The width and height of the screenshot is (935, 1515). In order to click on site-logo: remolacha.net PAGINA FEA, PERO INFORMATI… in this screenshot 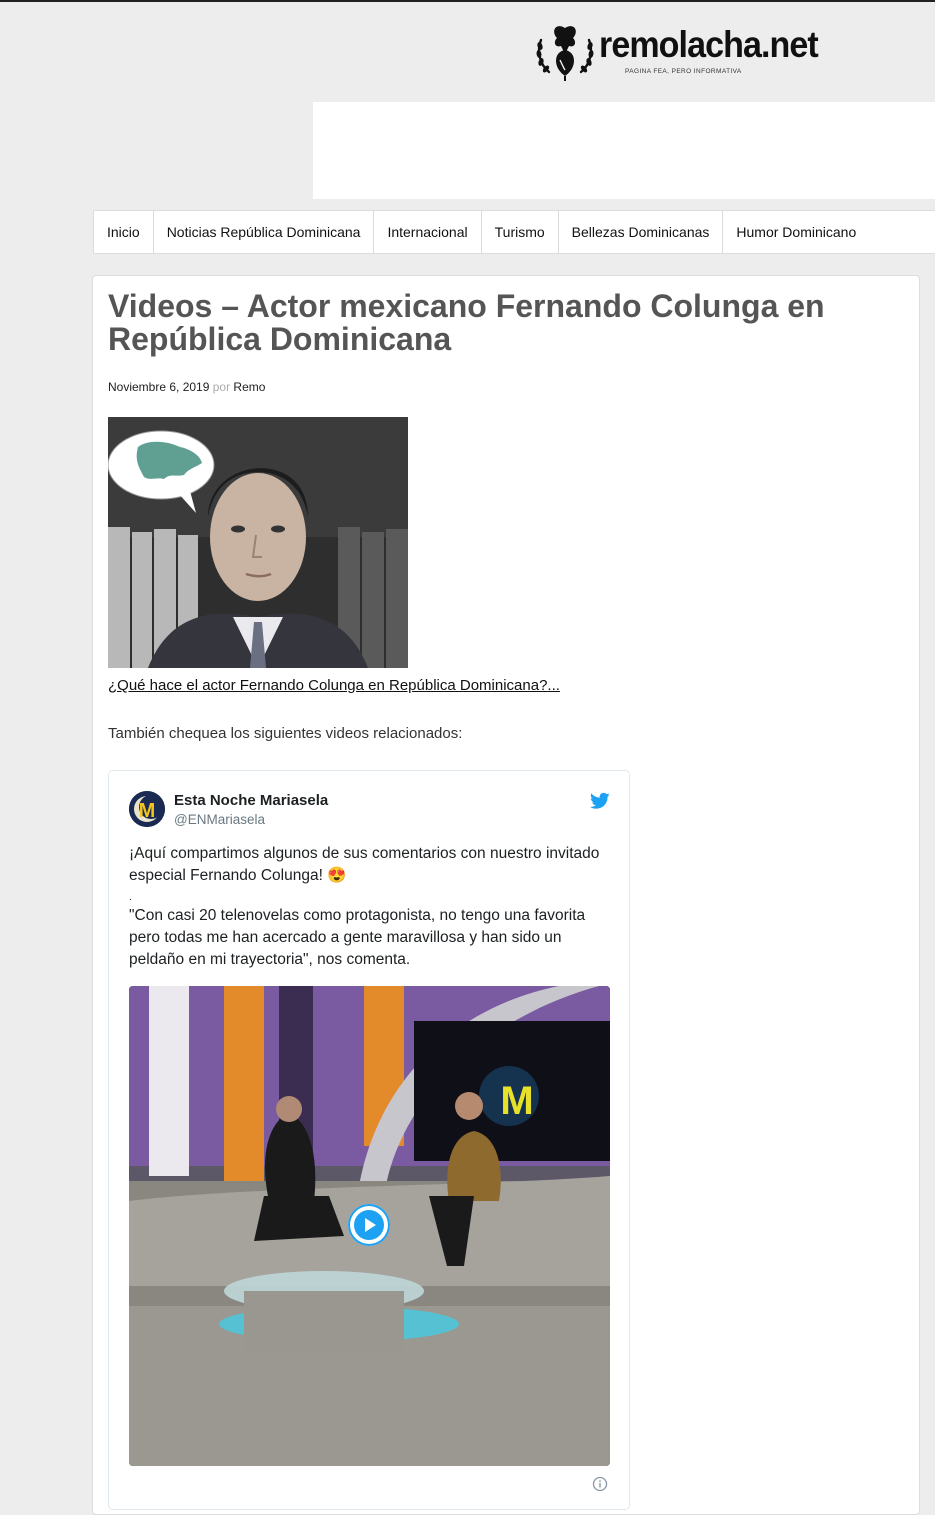, I will do `click(683, 51)`.